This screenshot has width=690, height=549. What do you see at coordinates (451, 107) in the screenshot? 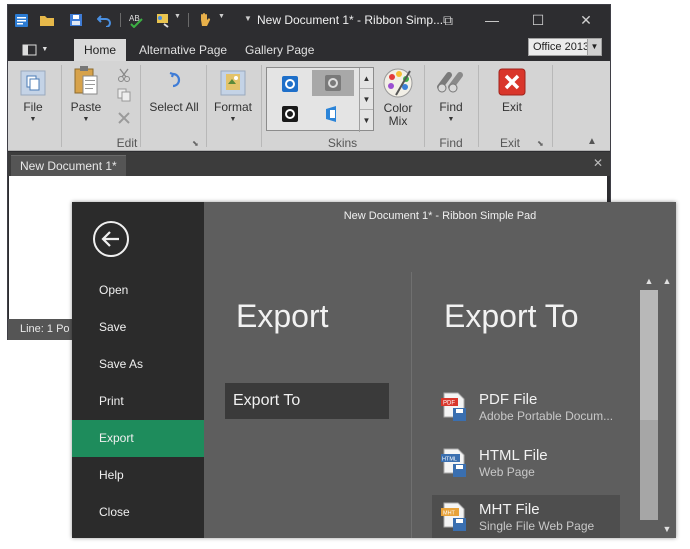
I see `find-label: Find` at bounding box center [451, 107].